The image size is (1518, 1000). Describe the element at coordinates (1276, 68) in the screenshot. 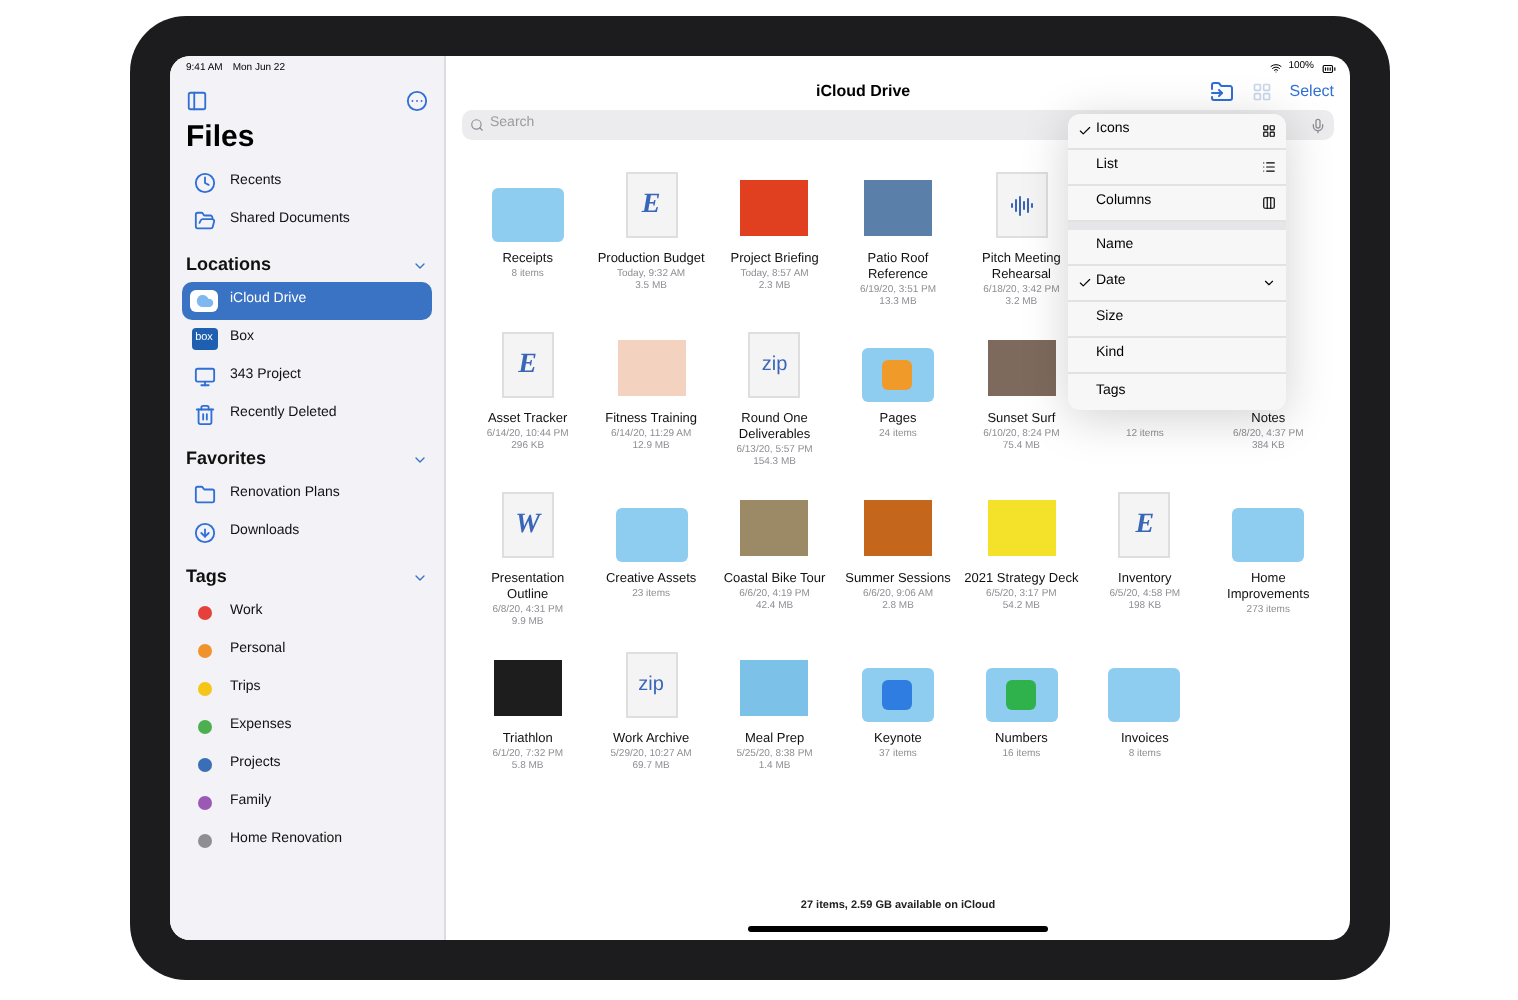

I see `wifi-icon` at that location.